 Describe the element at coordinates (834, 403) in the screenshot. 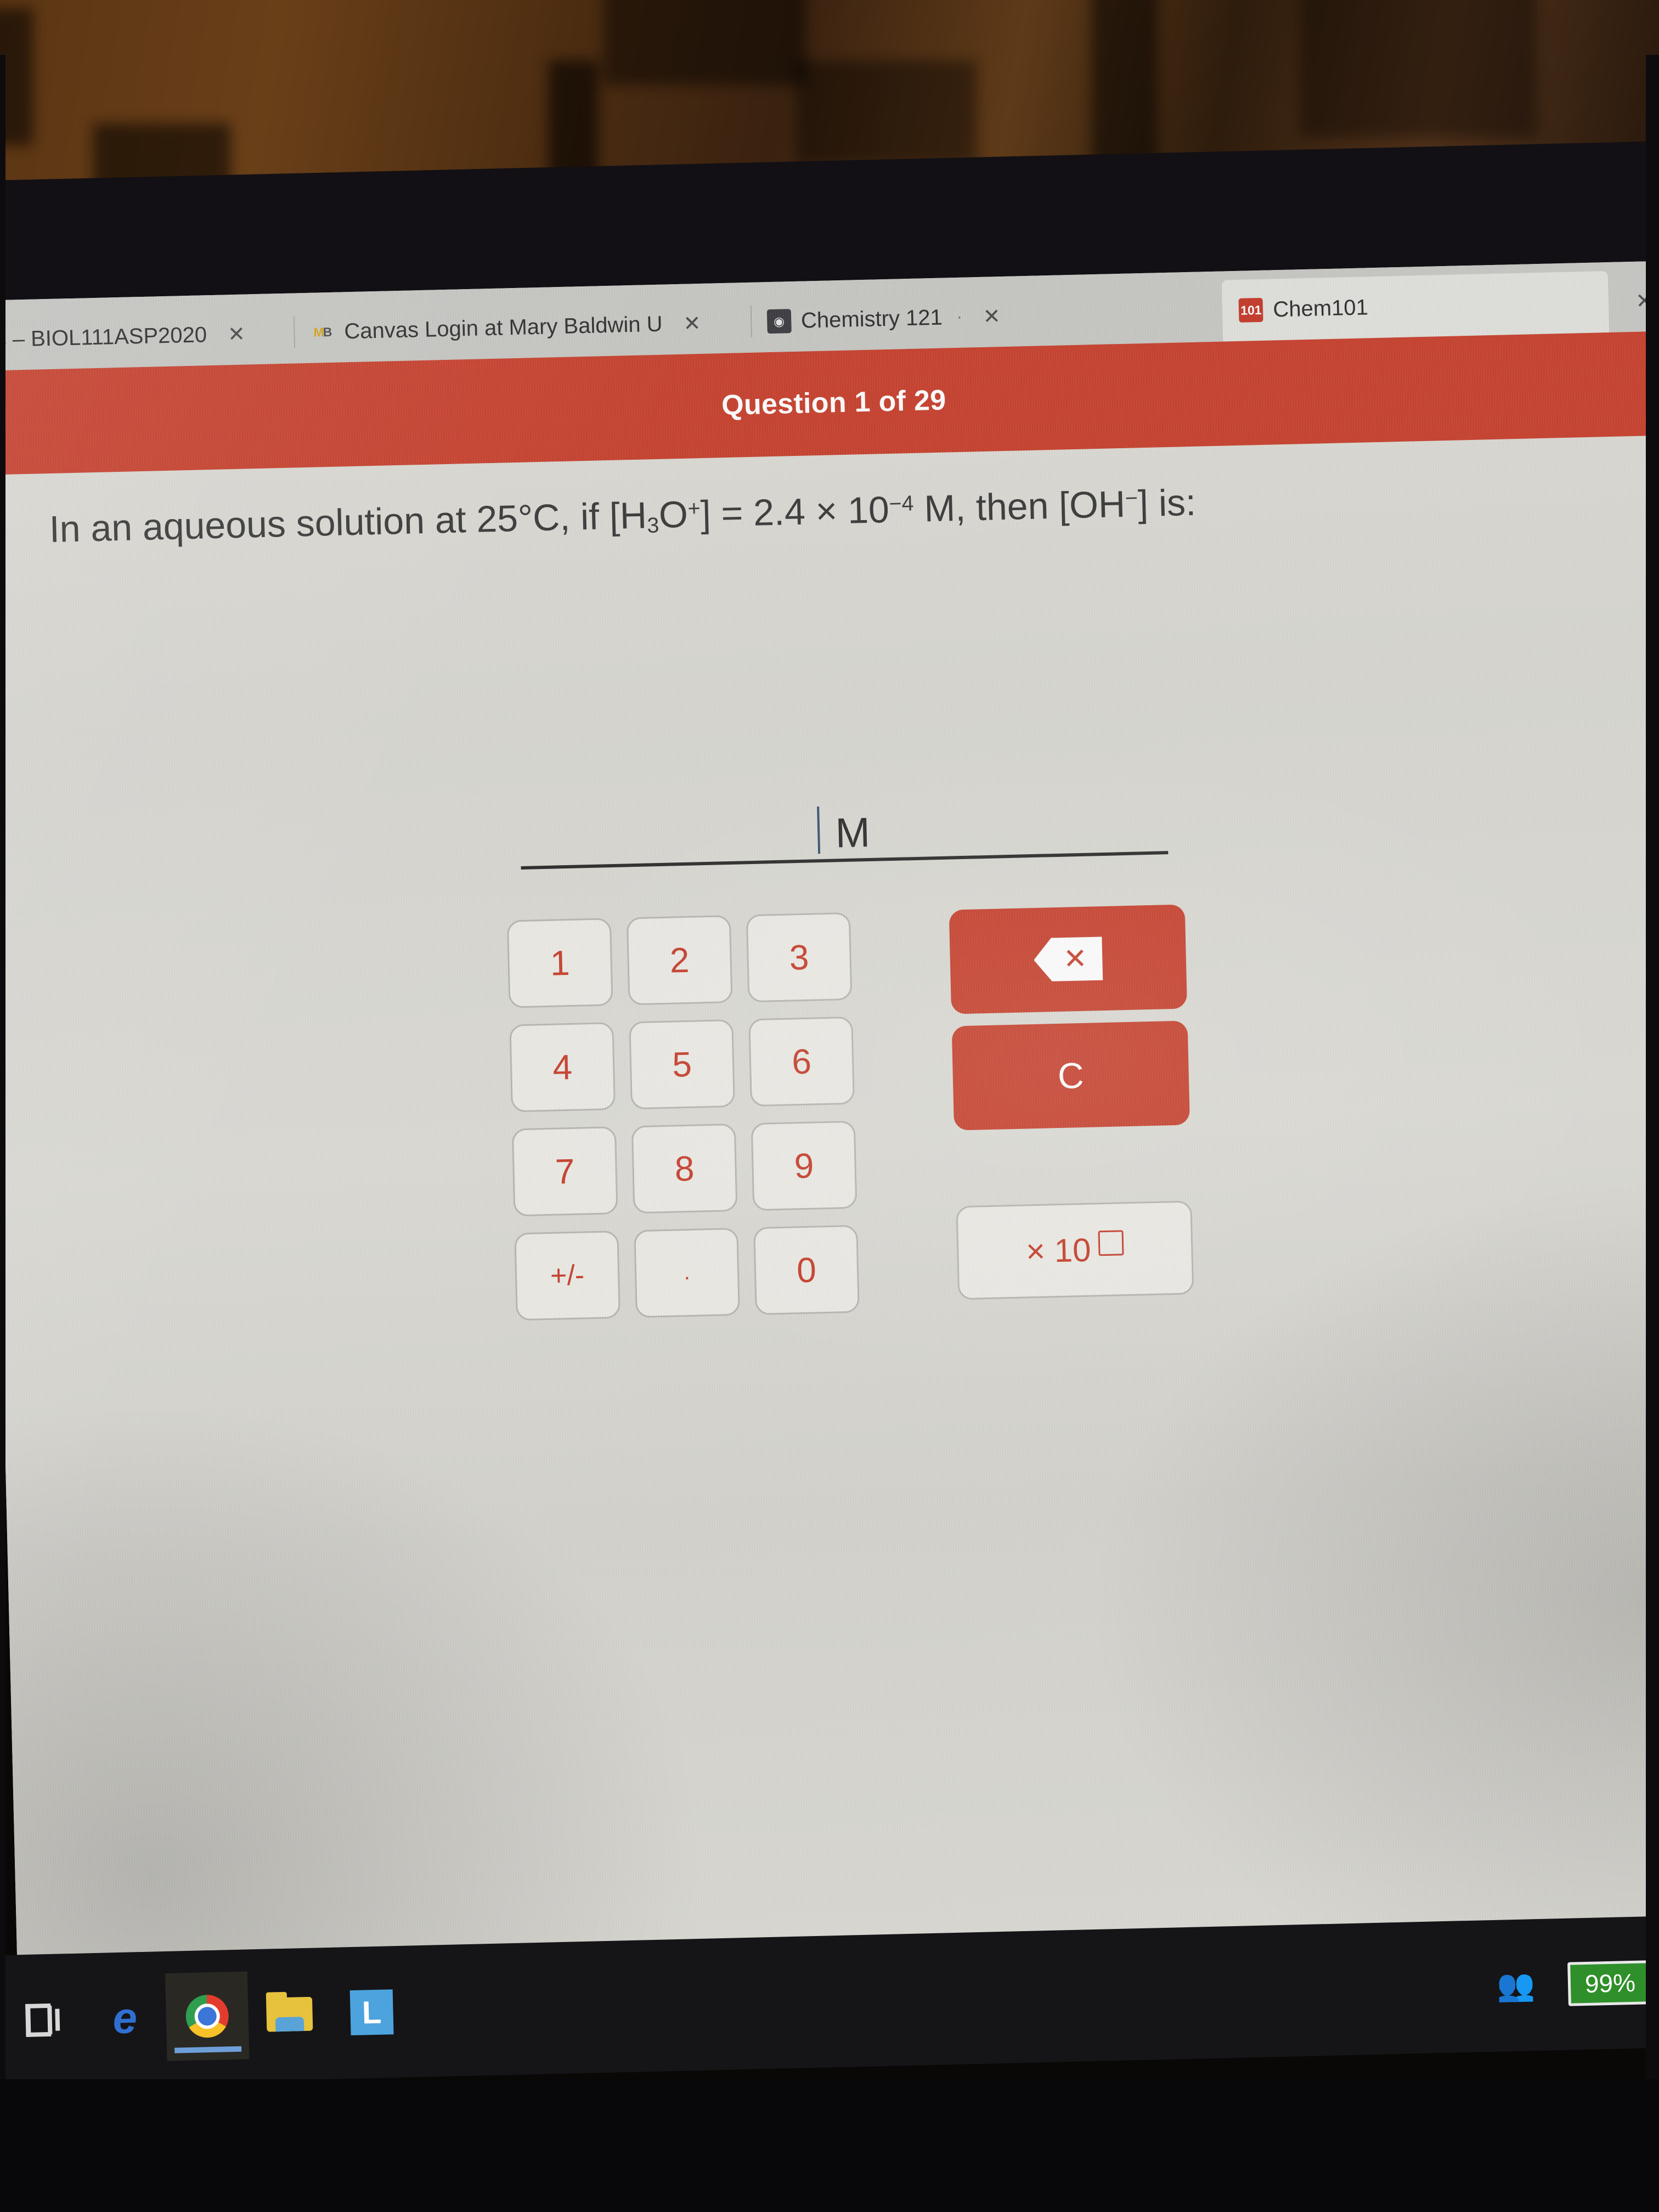

I see `question-progress-label: Question 1 of 29` at that location.